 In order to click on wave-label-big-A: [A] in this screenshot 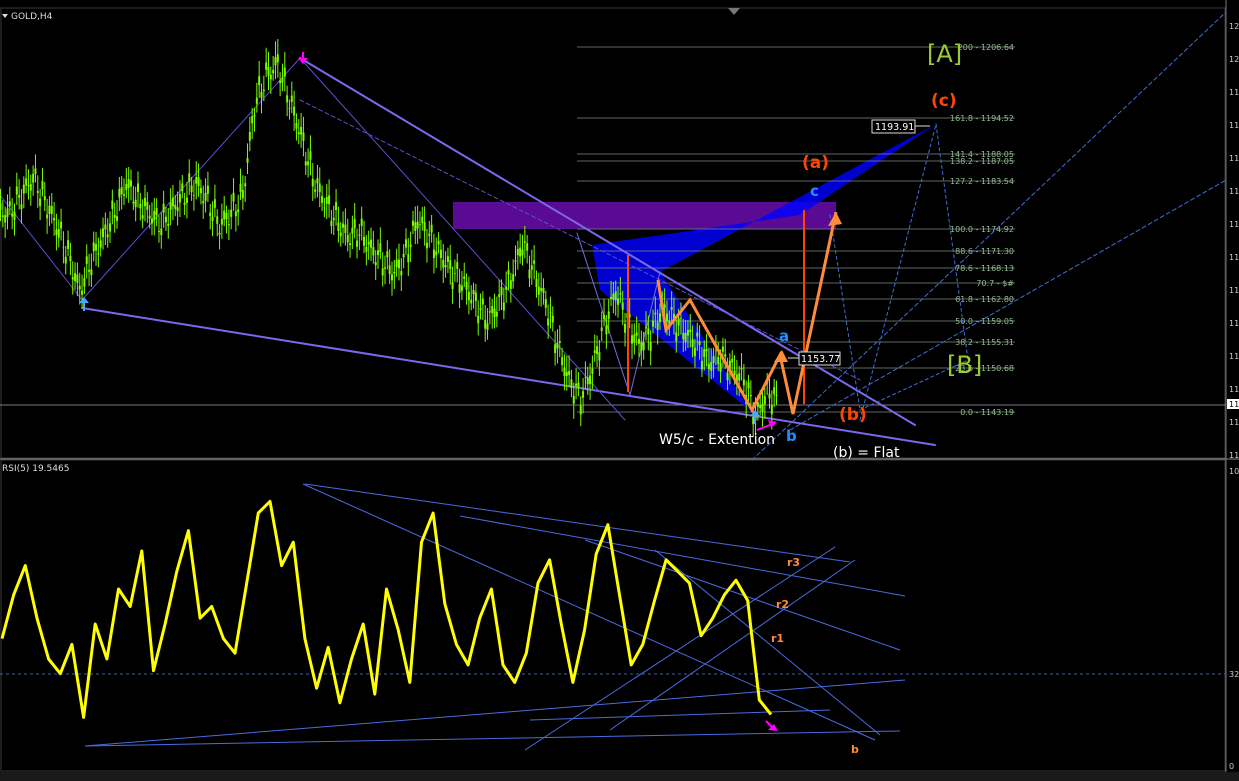, I will do `click(944, 54)`.